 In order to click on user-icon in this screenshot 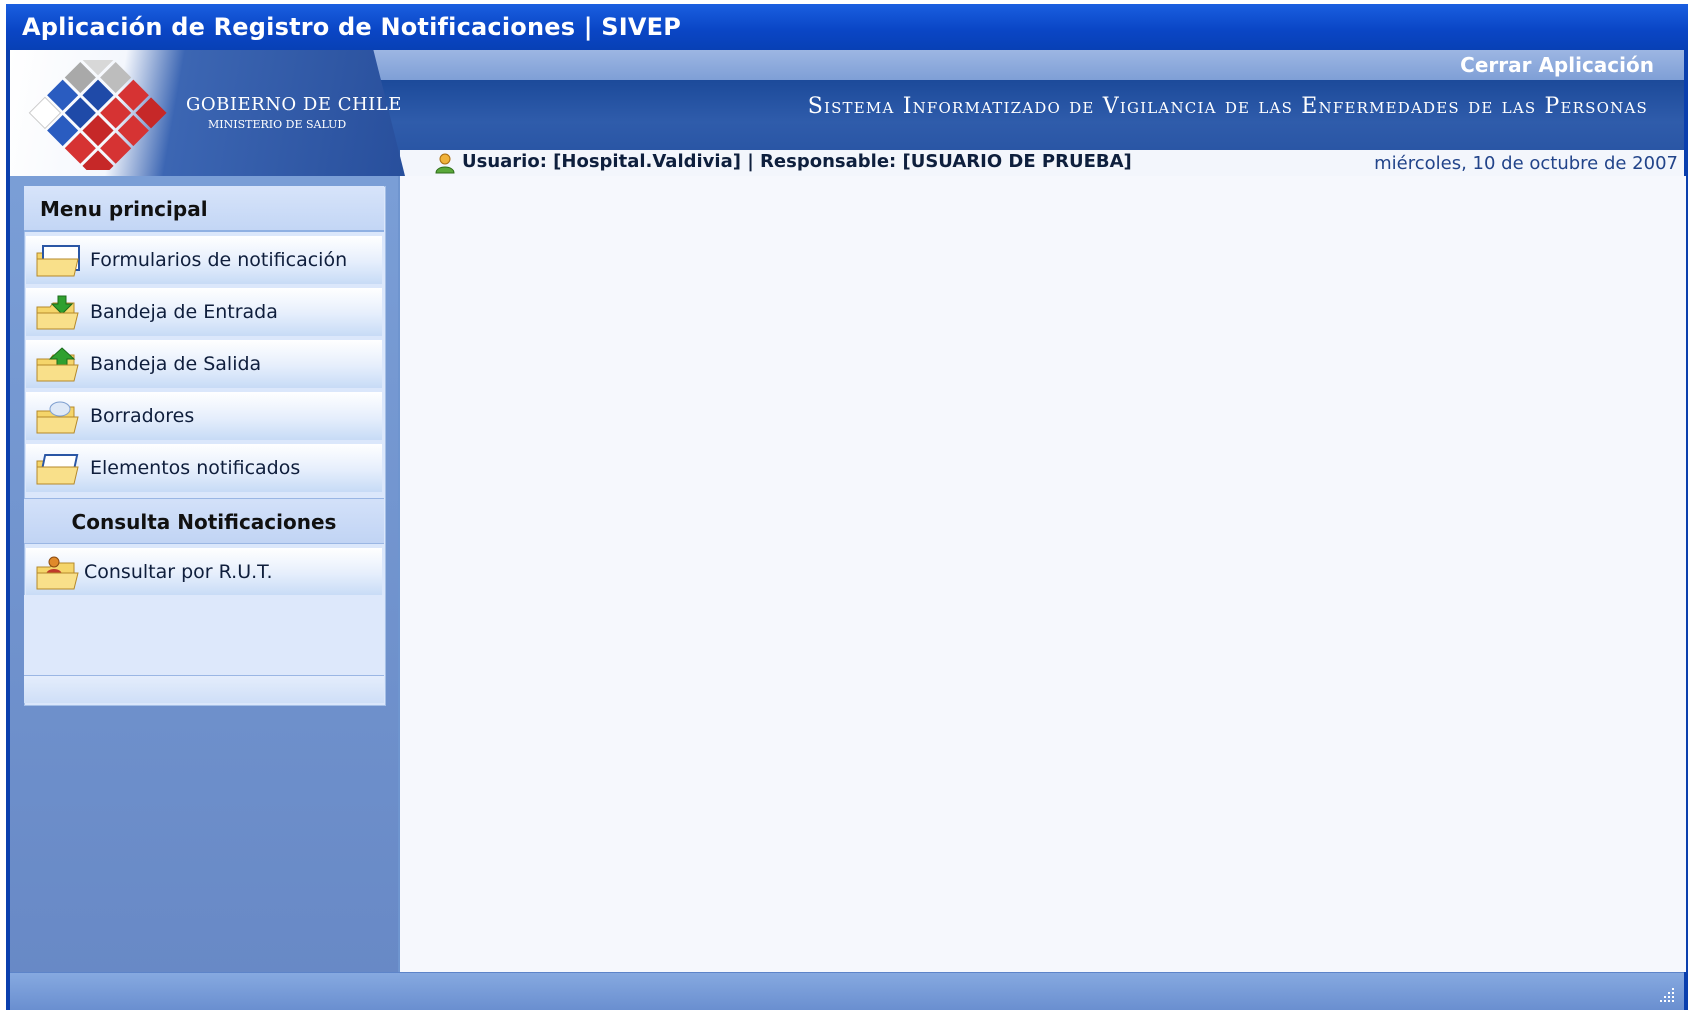, I will do `click(445, 163)`.